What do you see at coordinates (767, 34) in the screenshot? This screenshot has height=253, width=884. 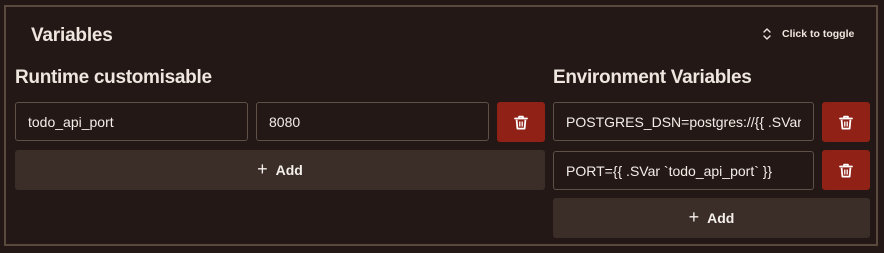 I see `chevron-up-down-icon` at bounding box center [767, 34].